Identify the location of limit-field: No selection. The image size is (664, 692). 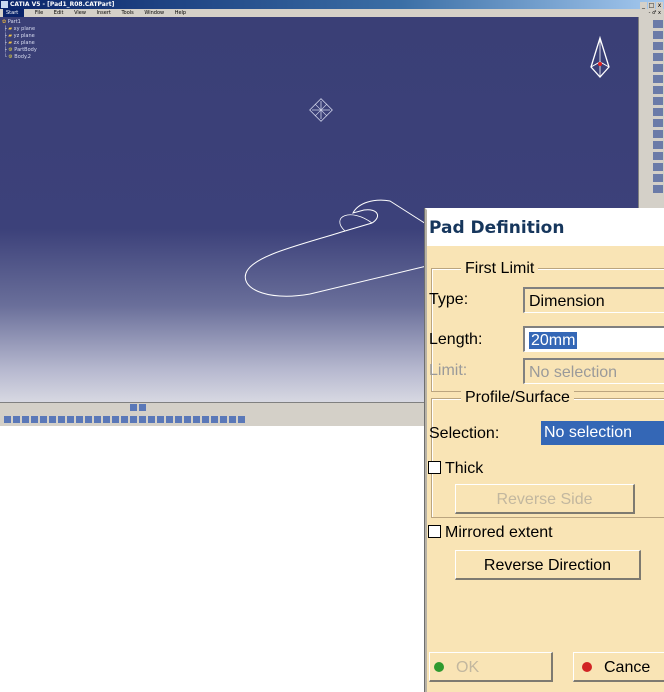
(593, 371).